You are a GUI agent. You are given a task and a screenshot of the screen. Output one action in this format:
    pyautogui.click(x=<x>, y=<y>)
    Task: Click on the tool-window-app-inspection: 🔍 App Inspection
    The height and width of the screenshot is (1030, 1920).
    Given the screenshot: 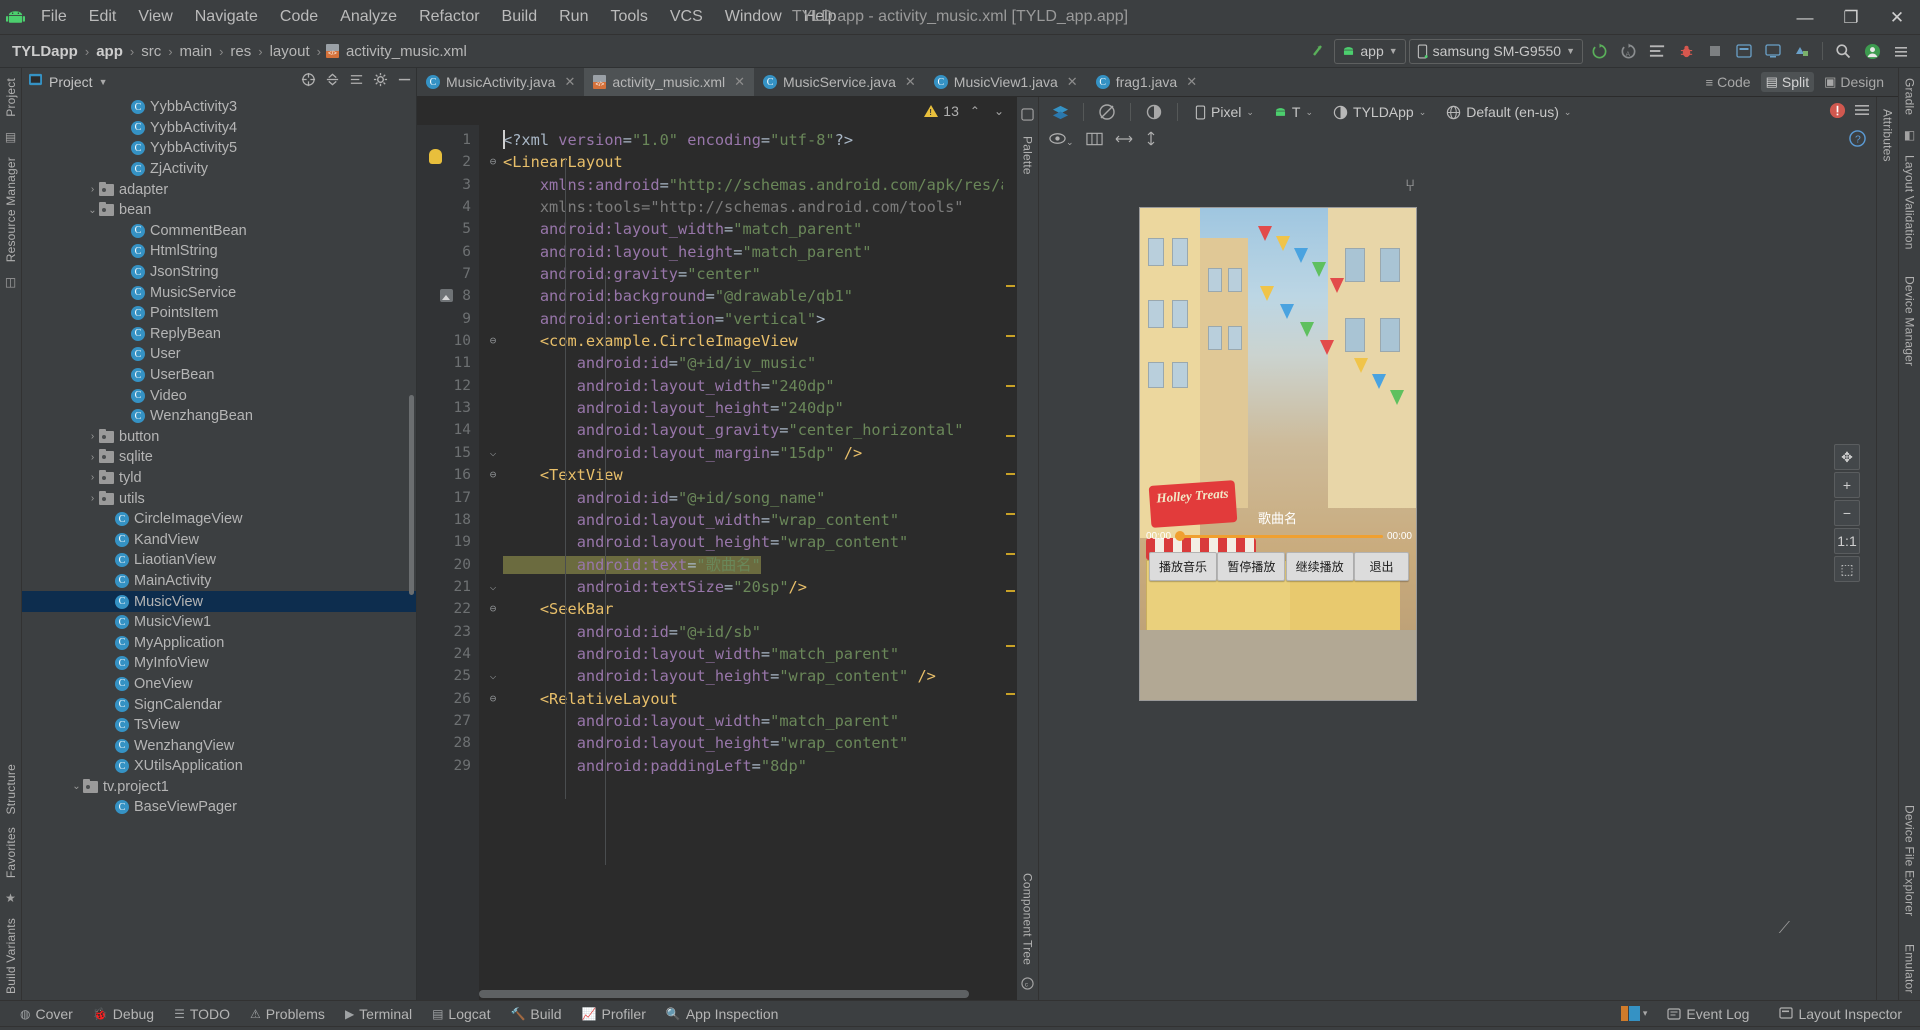 What is the action you would take?
    pyautogui.click(x=722, y=1014)
    